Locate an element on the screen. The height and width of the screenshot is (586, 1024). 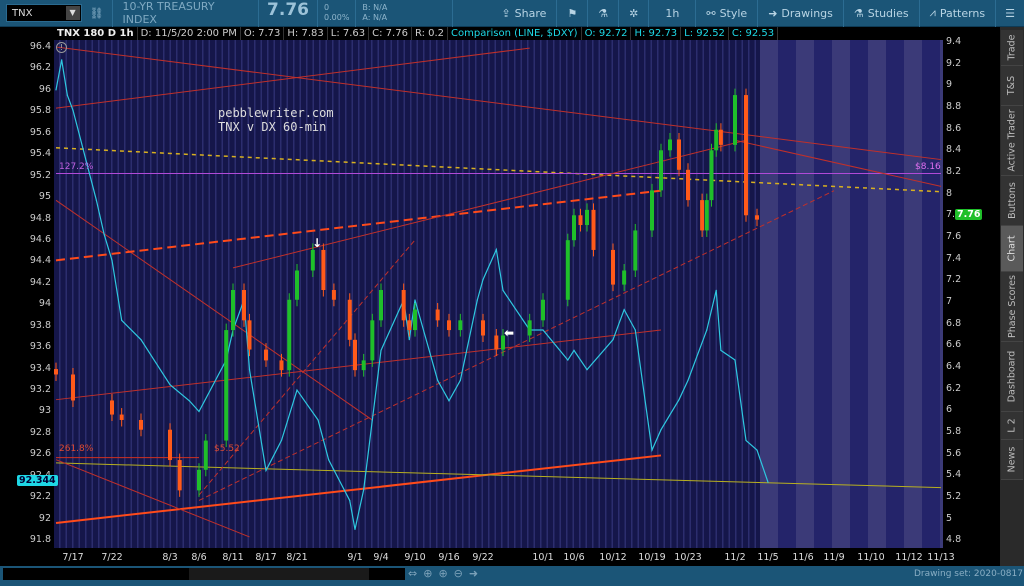
bar-close: C: 7.76 is located at coordinates (390, 33).